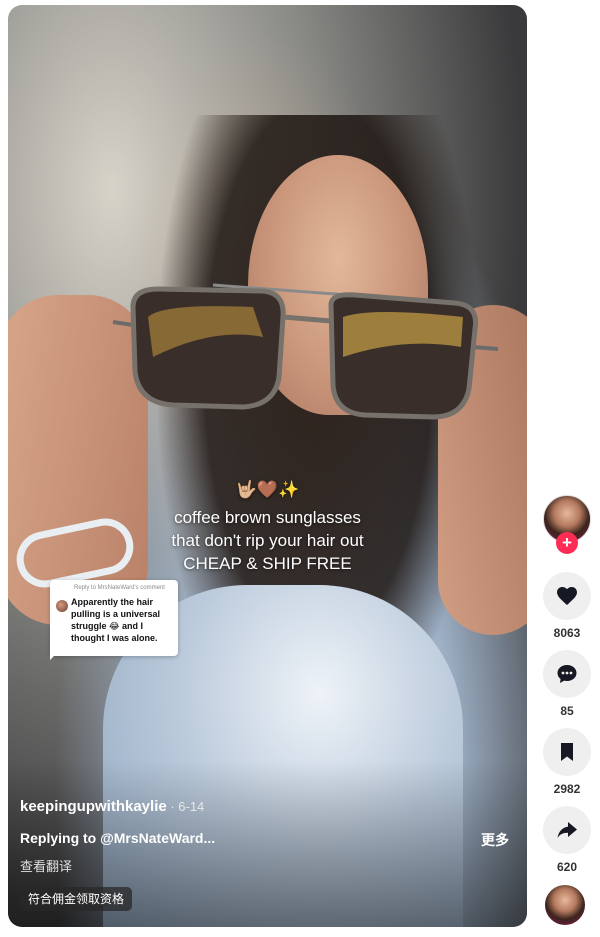 This screenshot has width=600, height=937. What do you see at coordinates (495, 840) in the screenshot?
I see `more-button: 更多` at bounding box center [495, 840].